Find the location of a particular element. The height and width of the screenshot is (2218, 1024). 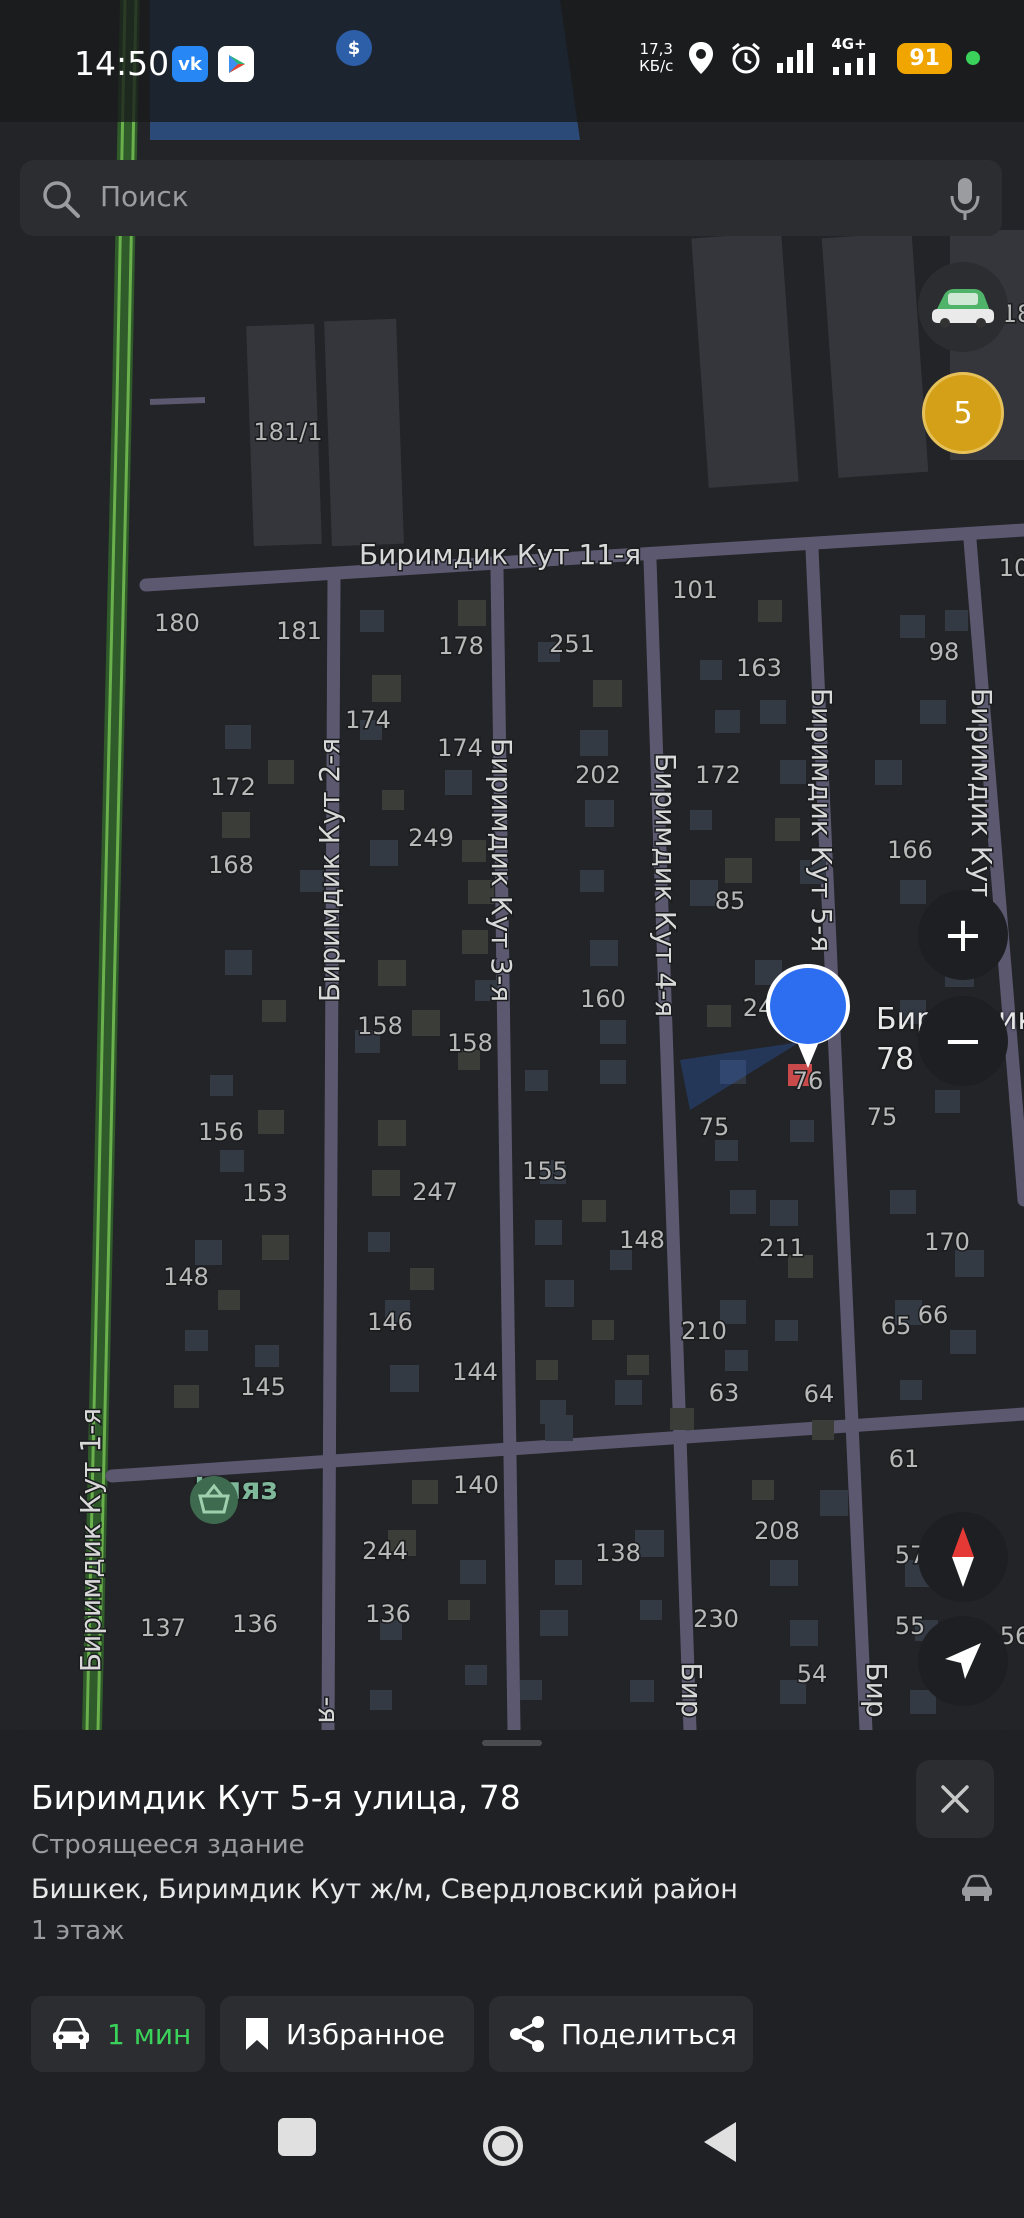

street-label: Биримдик Кут 1-я is located at coordinates (90, 1540).